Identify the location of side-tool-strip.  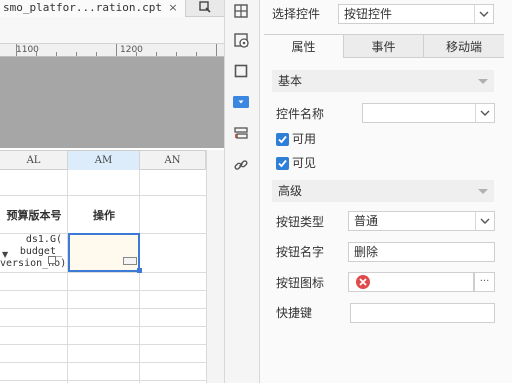
(242, 191).